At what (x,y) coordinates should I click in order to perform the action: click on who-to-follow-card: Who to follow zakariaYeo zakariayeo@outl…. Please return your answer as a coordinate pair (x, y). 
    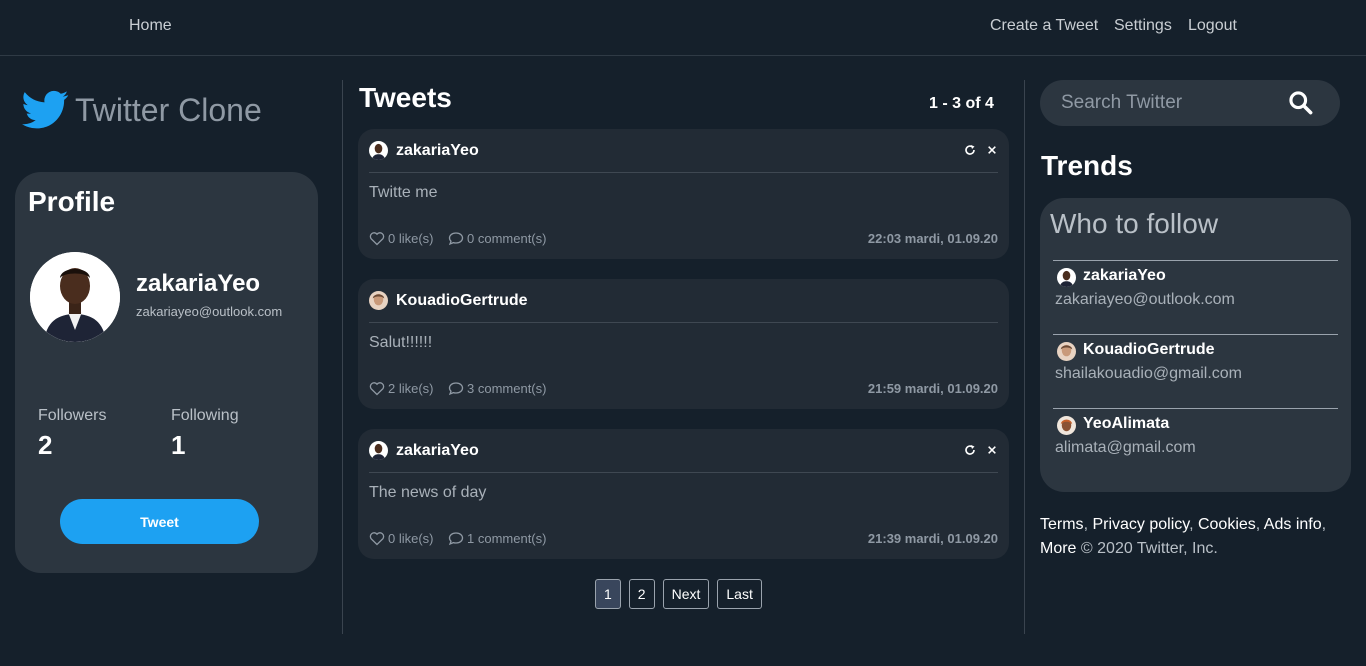
    Looking at the image, I should click on (1195, 345).